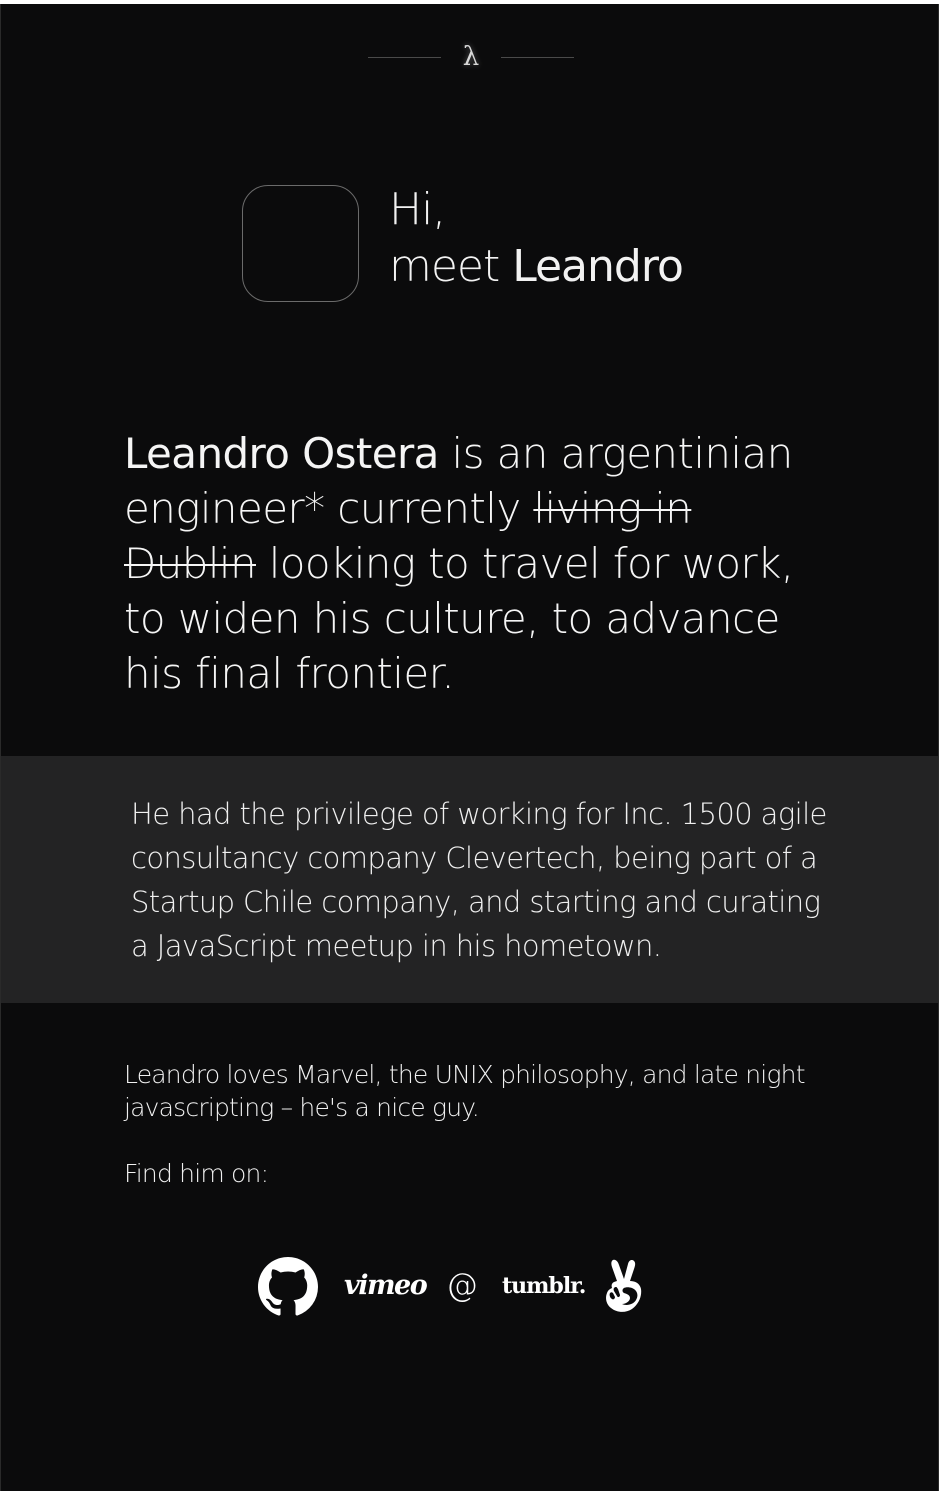 The height and width of the screenshot is (1491, 939). What do you see at coordinates (598, 266) in the screenshot?
I see `greeting-name: Leandro` at bounding box center [598, 266].